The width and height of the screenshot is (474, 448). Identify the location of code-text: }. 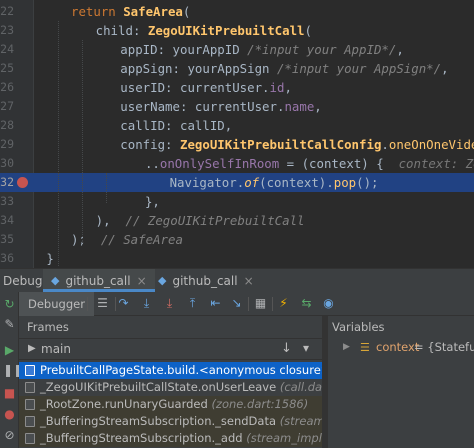
(49, 258).